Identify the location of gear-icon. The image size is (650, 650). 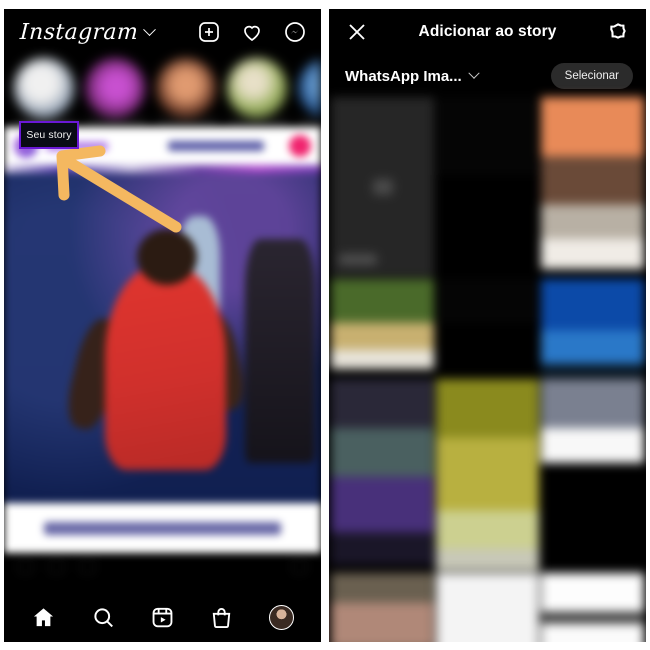
(618, 32).